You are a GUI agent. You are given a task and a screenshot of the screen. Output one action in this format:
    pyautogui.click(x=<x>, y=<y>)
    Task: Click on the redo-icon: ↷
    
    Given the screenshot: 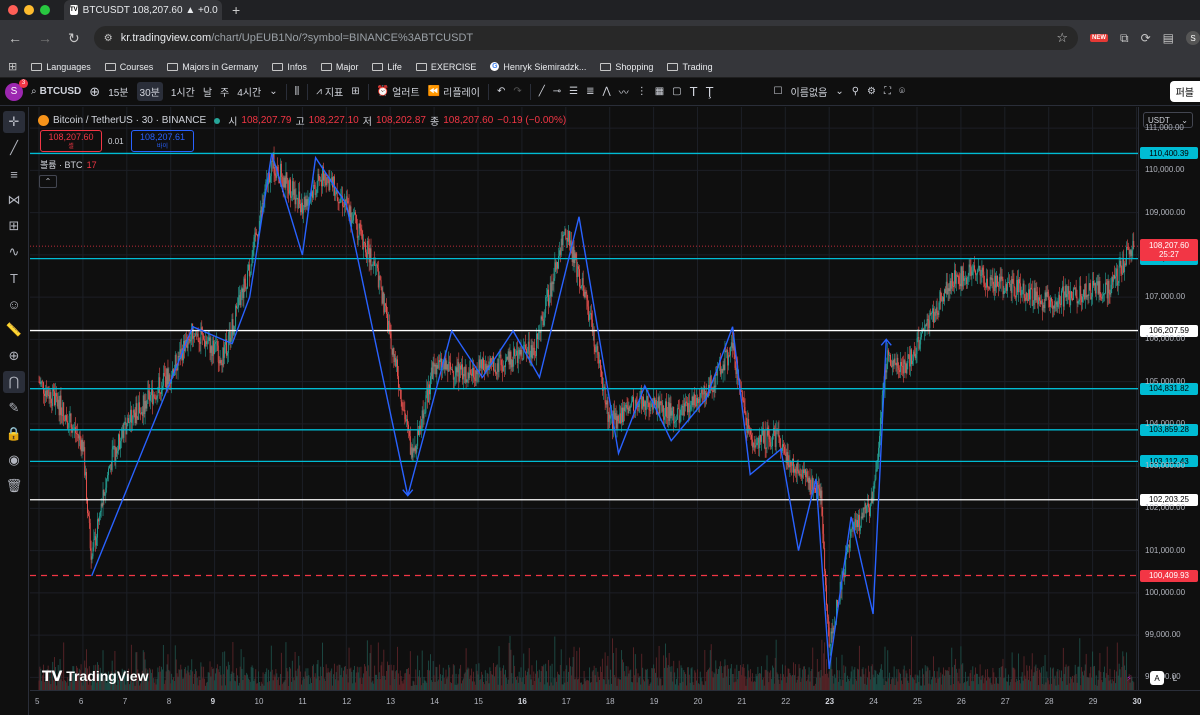 What is the action you would take?
    pyautogui.click(x=517, y=91)
    